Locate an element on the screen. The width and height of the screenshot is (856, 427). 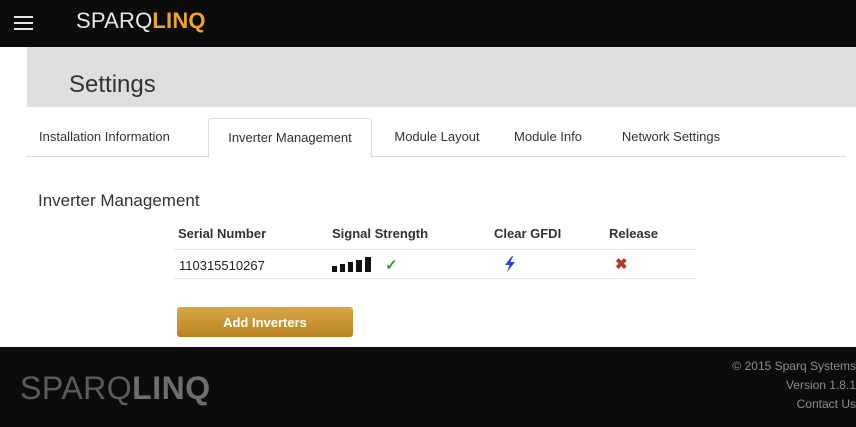
tab-module-layout: Module Layout is located at coordinates (437, 137).